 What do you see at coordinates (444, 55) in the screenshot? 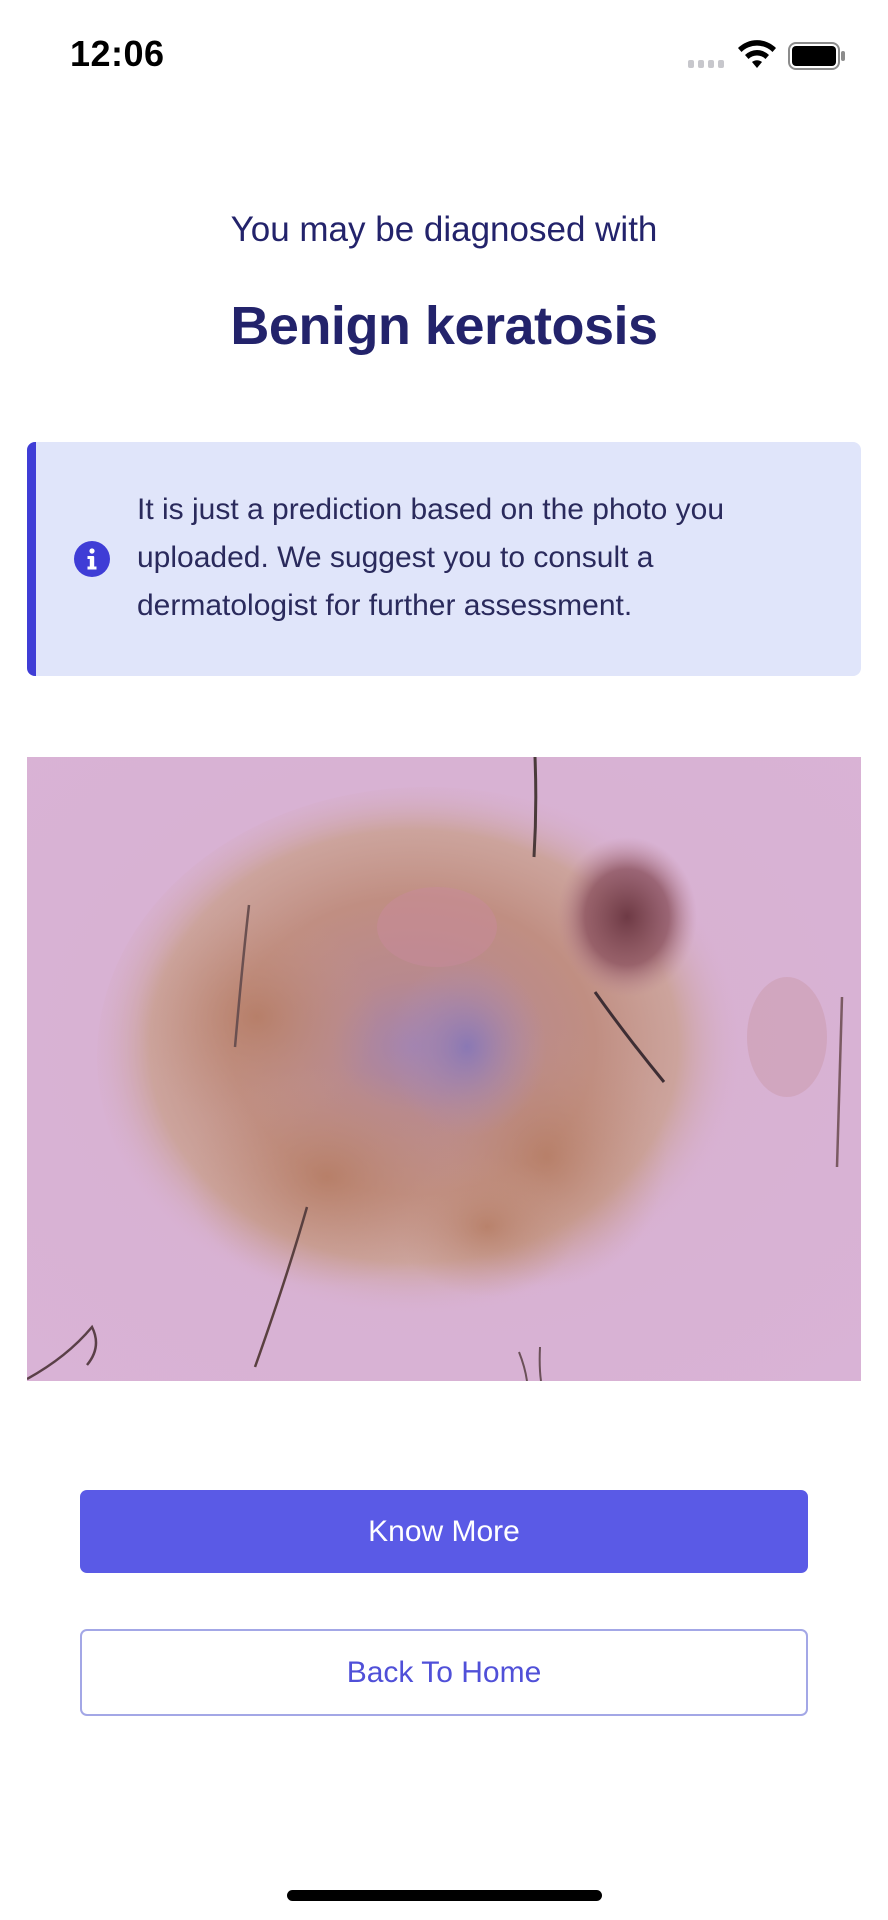
I see `status-bar: 12:06` at bounding box center [444, 55].